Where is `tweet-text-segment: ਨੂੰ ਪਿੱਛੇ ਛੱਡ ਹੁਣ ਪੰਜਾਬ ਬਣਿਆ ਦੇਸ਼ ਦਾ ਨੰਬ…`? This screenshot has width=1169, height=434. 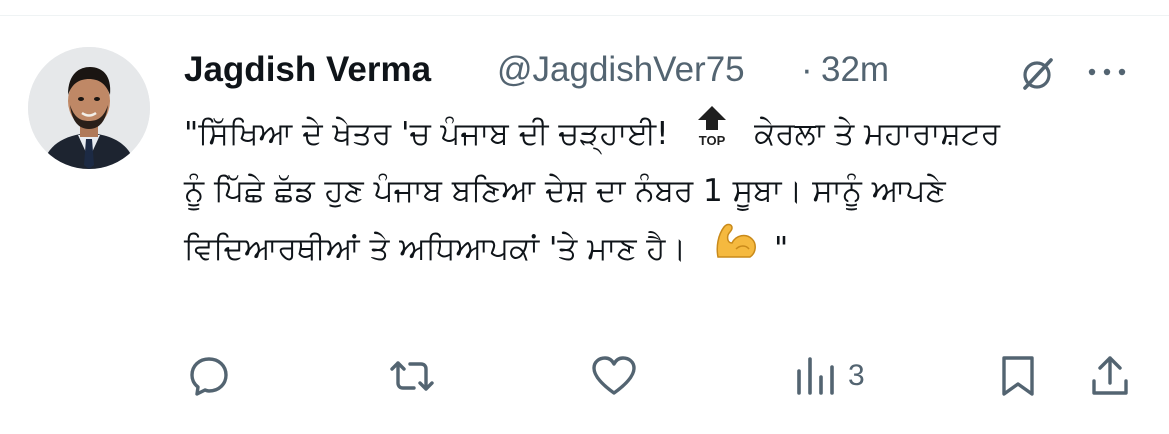 tweet-text-segment: ਨੂੰ ਪਿੱਛੇ ਛੱਡ ਹੁਣ ਪੰਜਾਬ ਬਣਿਆ ਦੇਸ਼ ਦਾ ਨੰਬ… is located at coordinates (565, 191).